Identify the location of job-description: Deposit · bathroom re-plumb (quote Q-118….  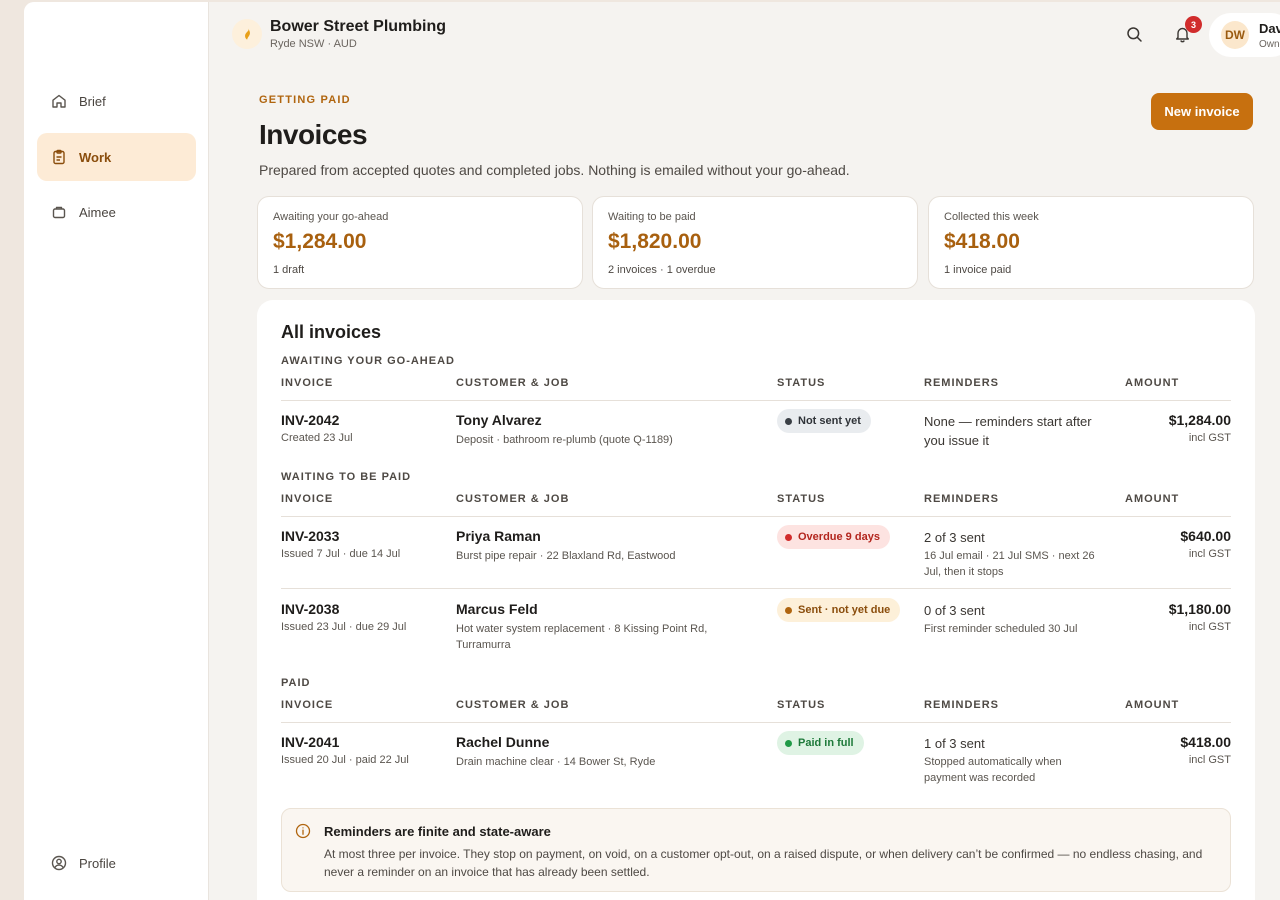
(564, 440).